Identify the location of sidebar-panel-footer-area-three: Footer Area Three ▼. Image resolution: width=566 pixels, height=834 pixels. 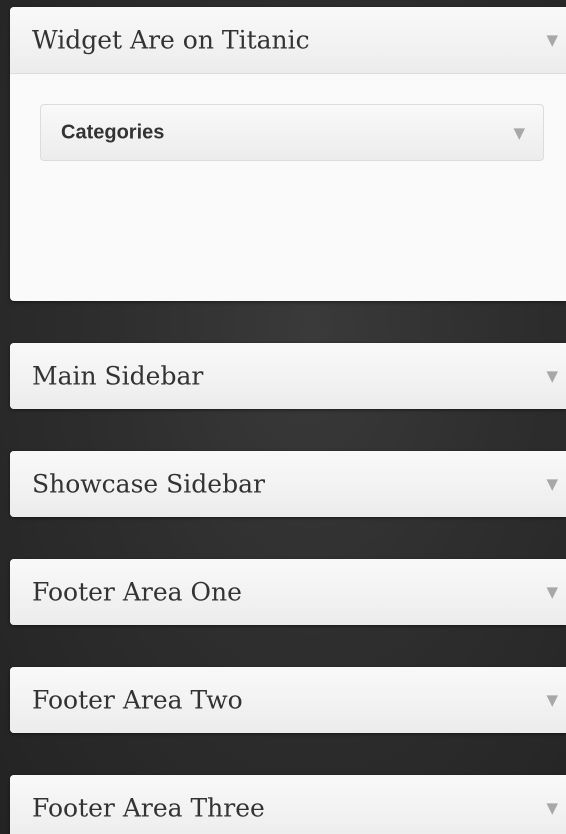
(288, 804).